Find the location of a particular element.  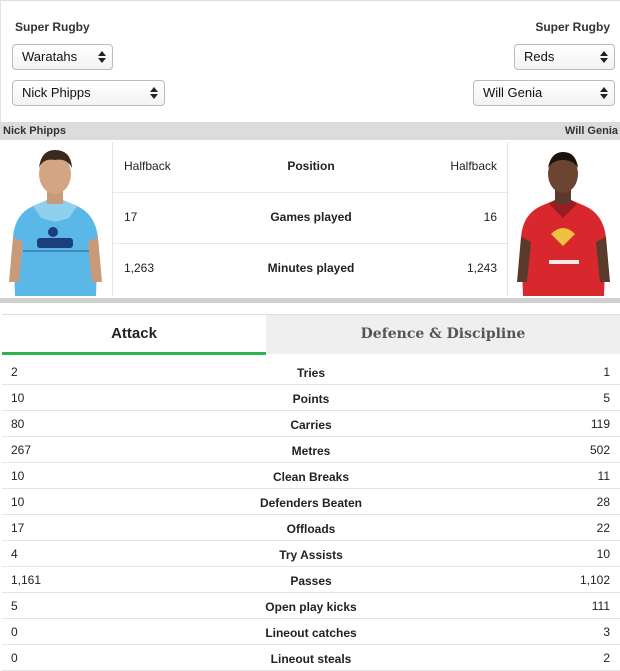

stat-row-open-play-kicks: 5 Open play kicks 111 is located at coordinates (311, 606).